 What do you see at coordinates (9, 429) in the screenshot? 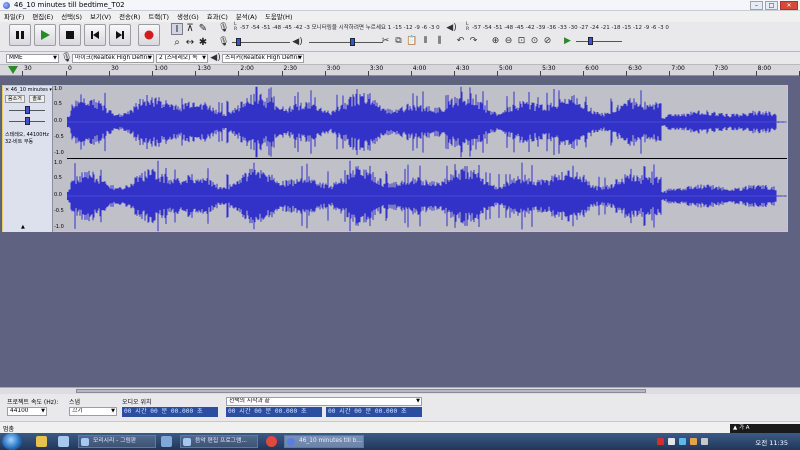
I see `status-text: 멈춤` at bounding box center [9, 429].